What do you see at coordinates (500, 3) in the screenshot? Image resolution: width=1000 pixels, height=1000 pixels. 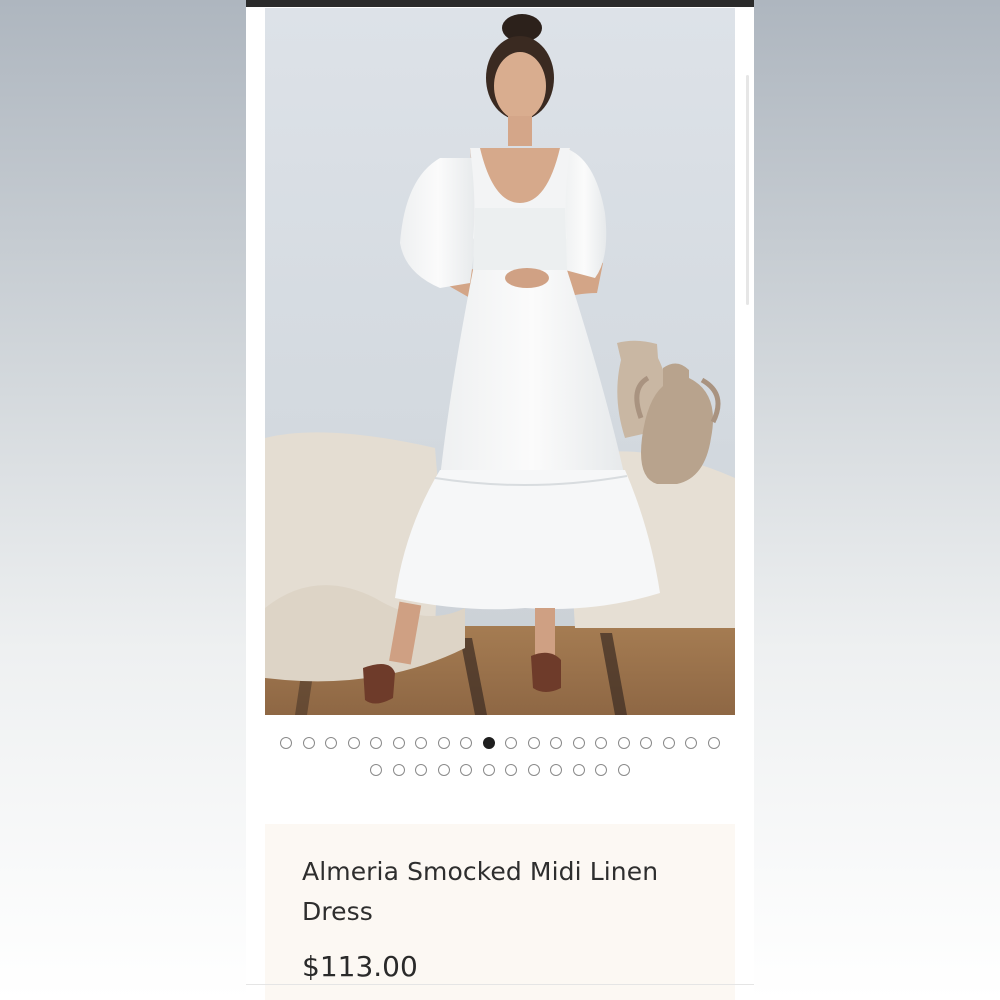 I see `top-bar` at bounding box center [500, 3].